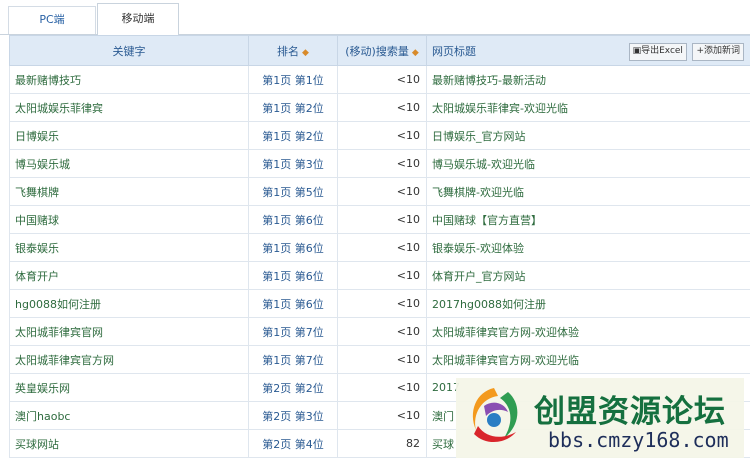 The width and height of the screenshot is (750, 464). What do you see at coordinates (138, 19) in the screenshot?
I see `tab-mobile: 移动端` at bounding box center [138, 19].